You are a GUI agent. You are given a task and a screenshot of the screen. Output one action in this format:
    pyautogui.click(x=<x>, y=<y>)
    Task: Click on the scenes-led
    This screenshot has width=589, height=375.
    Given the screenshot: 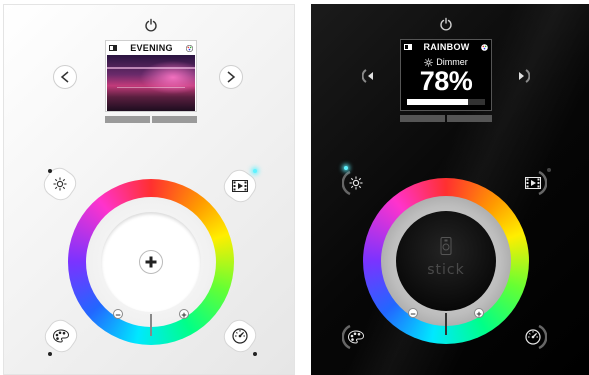 What is the action you would take?
    pyautogui.click(x=549, y=170)
    